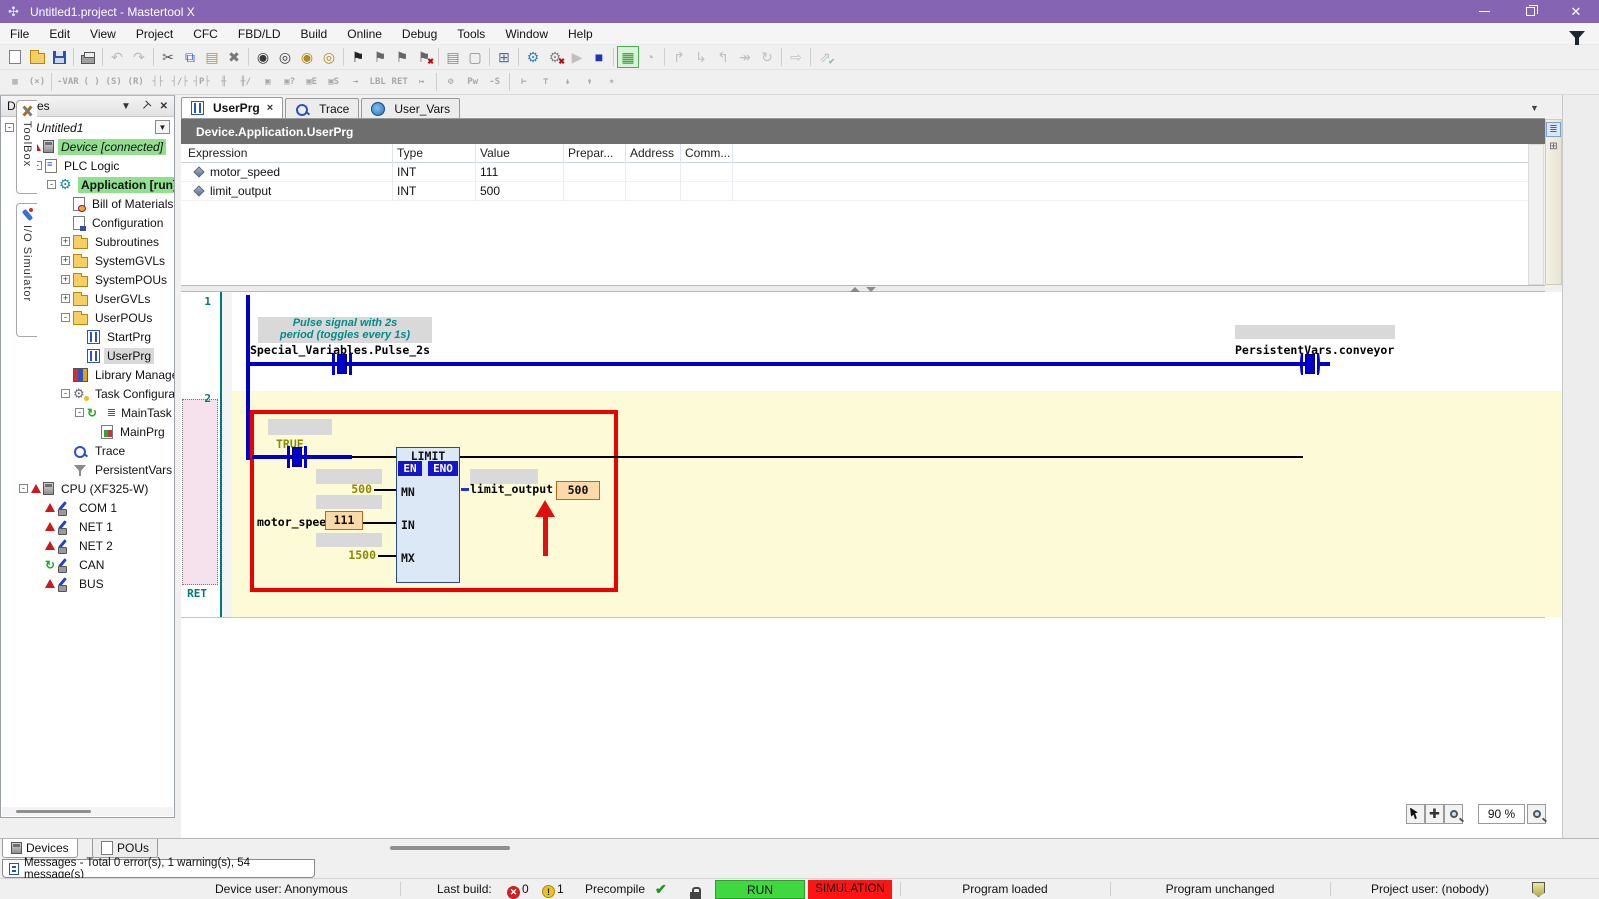 The height and width of the screenshot is (899, 1599). What do you see at coordinates (504, 57) in the screenshot?
I see `build-button: ⊞` at bounding box center [504, 57].